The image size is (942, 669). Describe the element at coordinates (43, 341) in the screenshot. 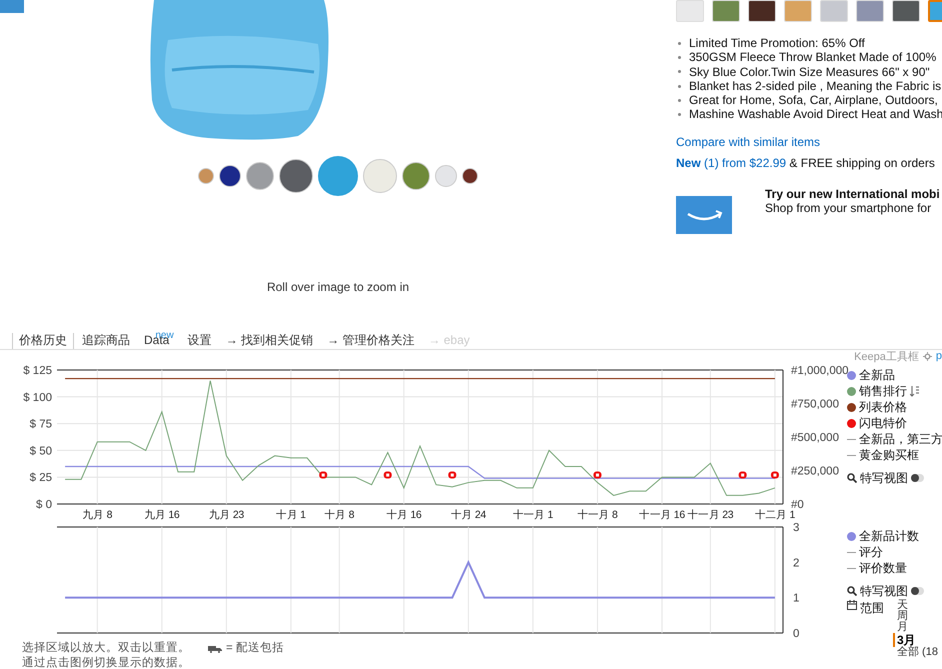

I see `tab: 价格历史` at that location.